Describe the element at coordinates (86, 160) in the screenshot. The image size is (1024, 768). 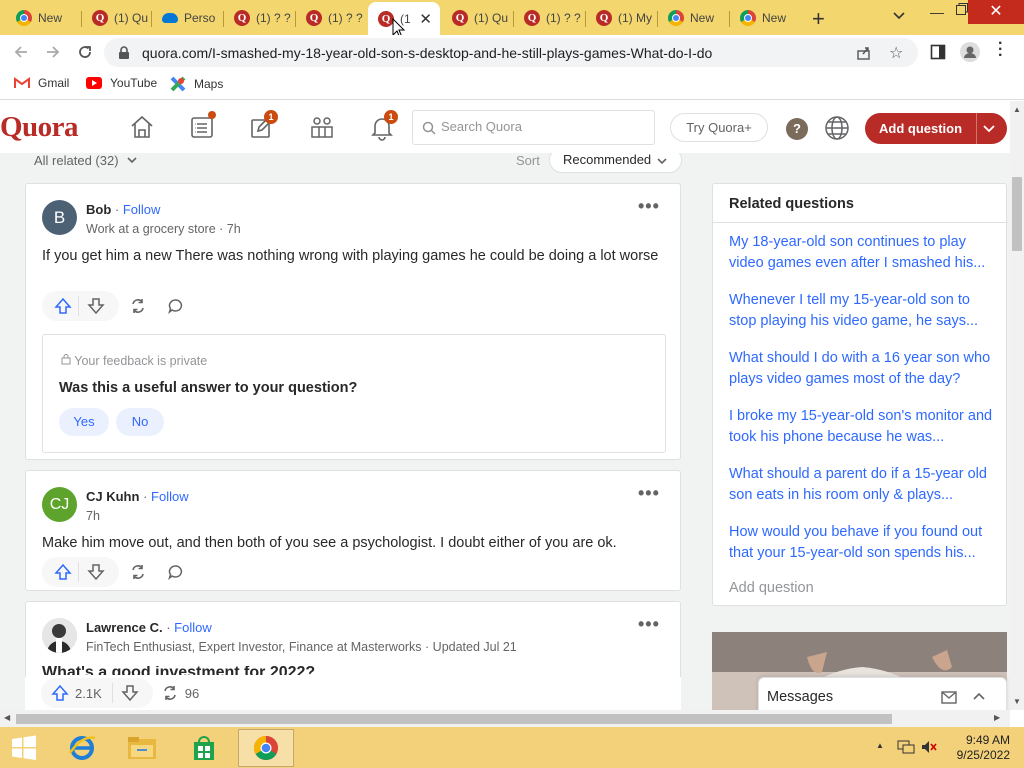
I see `all-related-filter: All related (32)` at that location.